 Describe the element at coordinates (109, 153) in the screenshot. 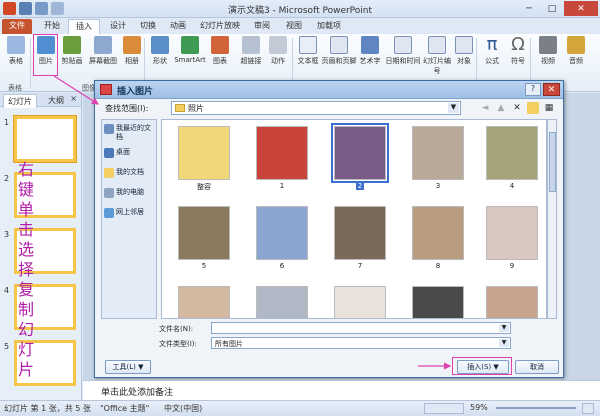

I see `desktop-icon` at that location.